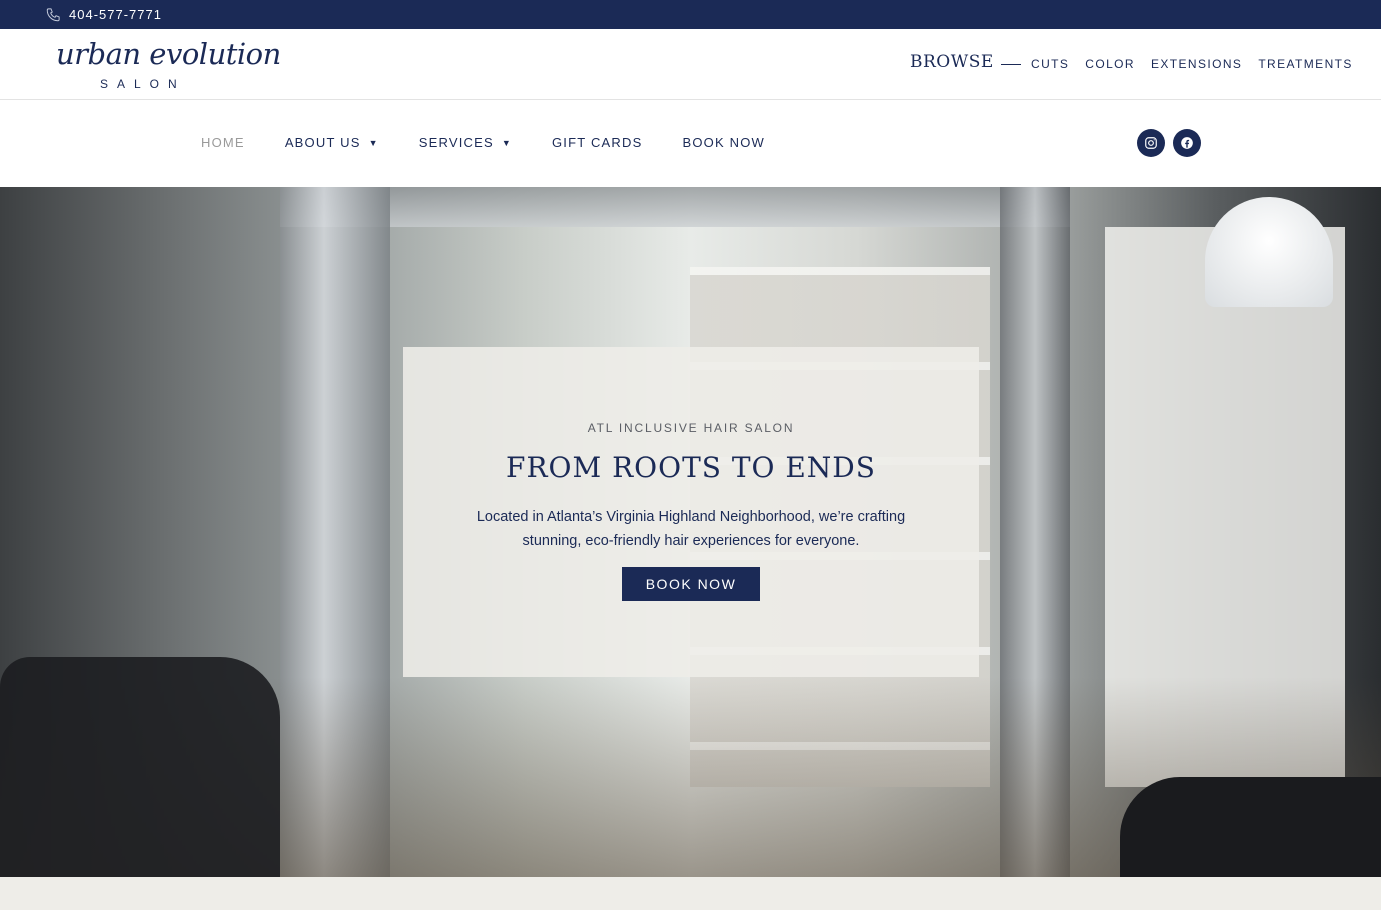  What do you see at coordinates (1169, 143) in the screenshot?
I see `social-links` at bounding box center [1169, 143].